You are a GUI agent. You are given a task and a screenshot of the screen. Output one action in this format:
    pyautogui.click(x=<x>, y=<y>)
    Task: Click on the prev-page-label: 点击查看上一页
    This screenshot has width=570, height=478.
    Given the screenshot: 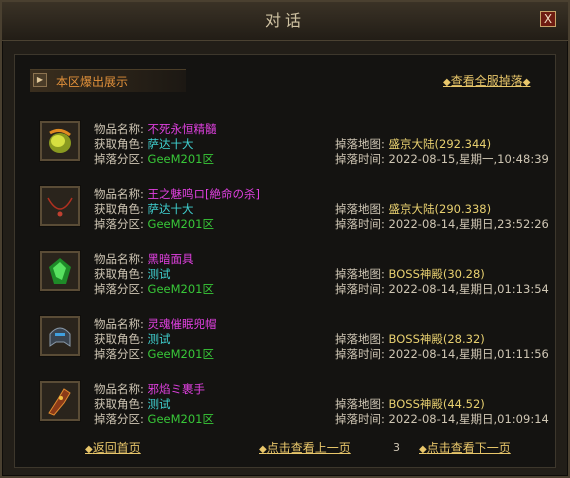 What is the action you would take?
    pyautogui.click(x=309, y=448)
    